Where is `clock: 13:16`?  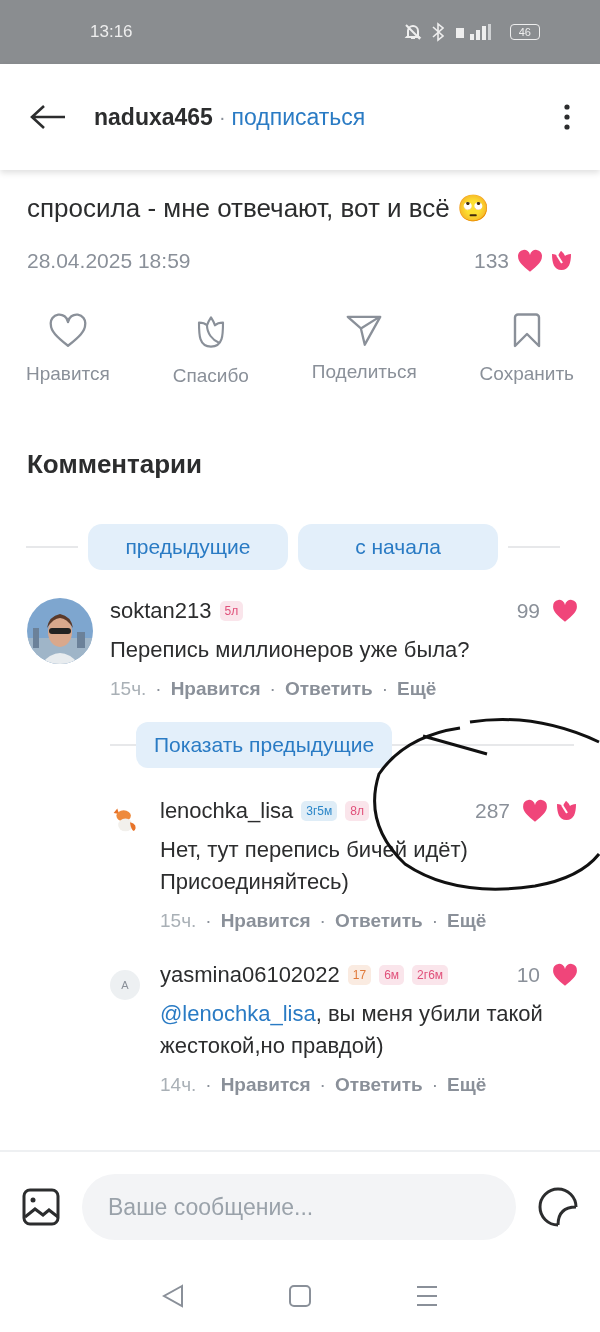
clock: 13:16 is located at coordinates (111, 32).